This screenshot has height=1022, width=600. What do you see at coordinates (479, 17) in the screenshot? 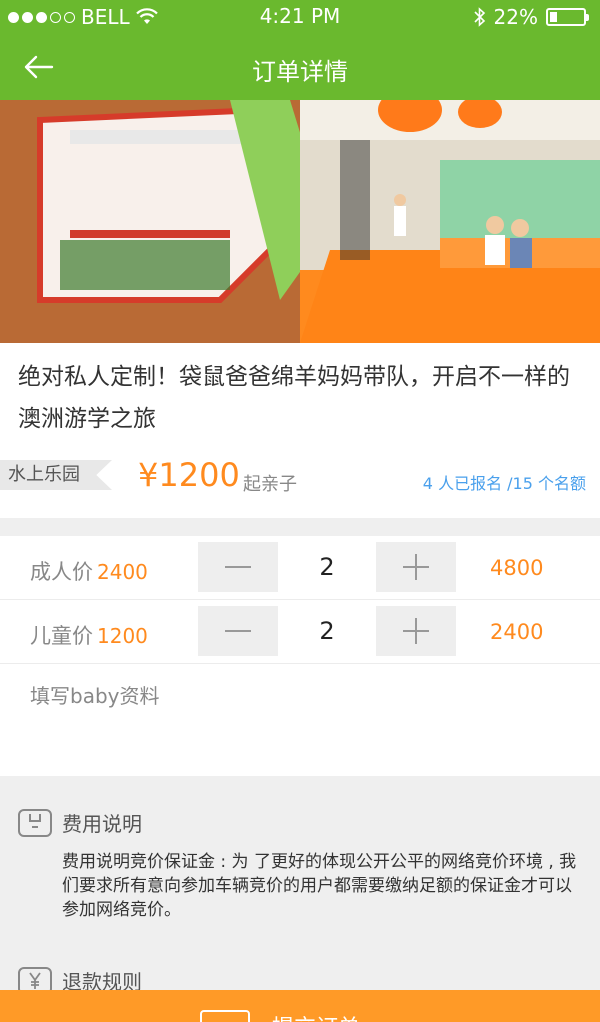
I see `bluetooth-icon` at bounding box center [479, 17].